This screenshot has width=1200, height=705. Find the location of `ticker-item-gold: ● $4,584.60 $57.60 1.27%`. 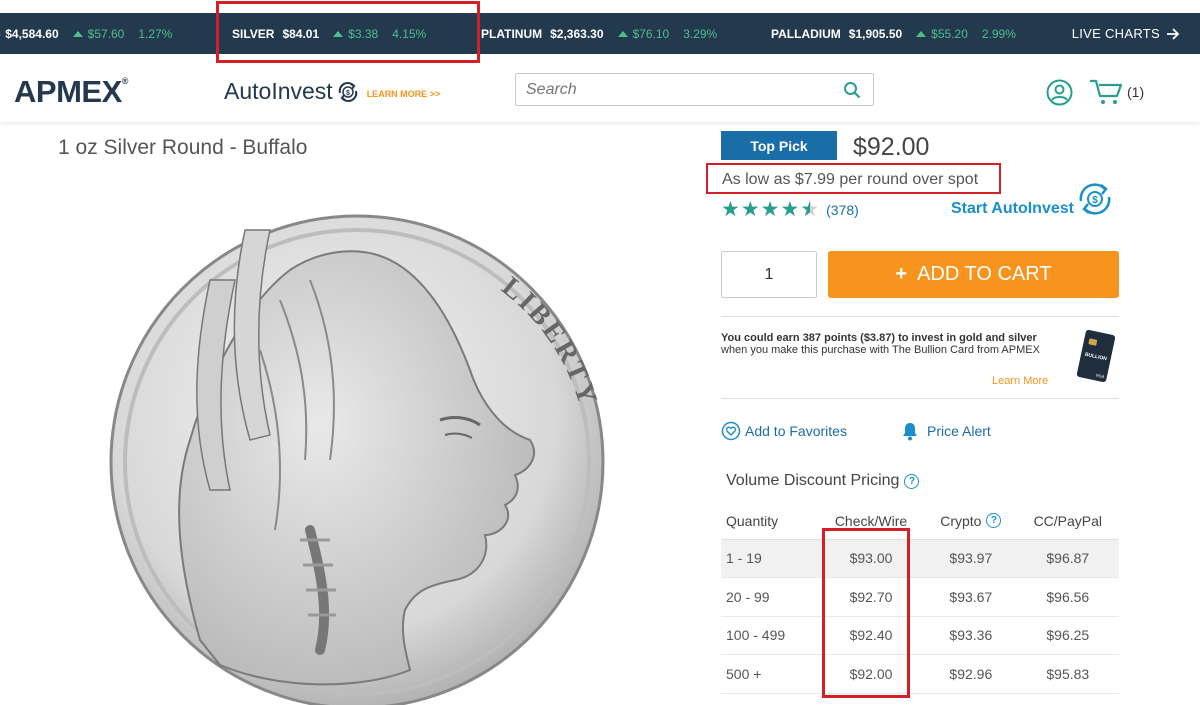

ticker-item-gold: ● $4,584.60 $57.60 1.27% is located at coordinates (86, 33).